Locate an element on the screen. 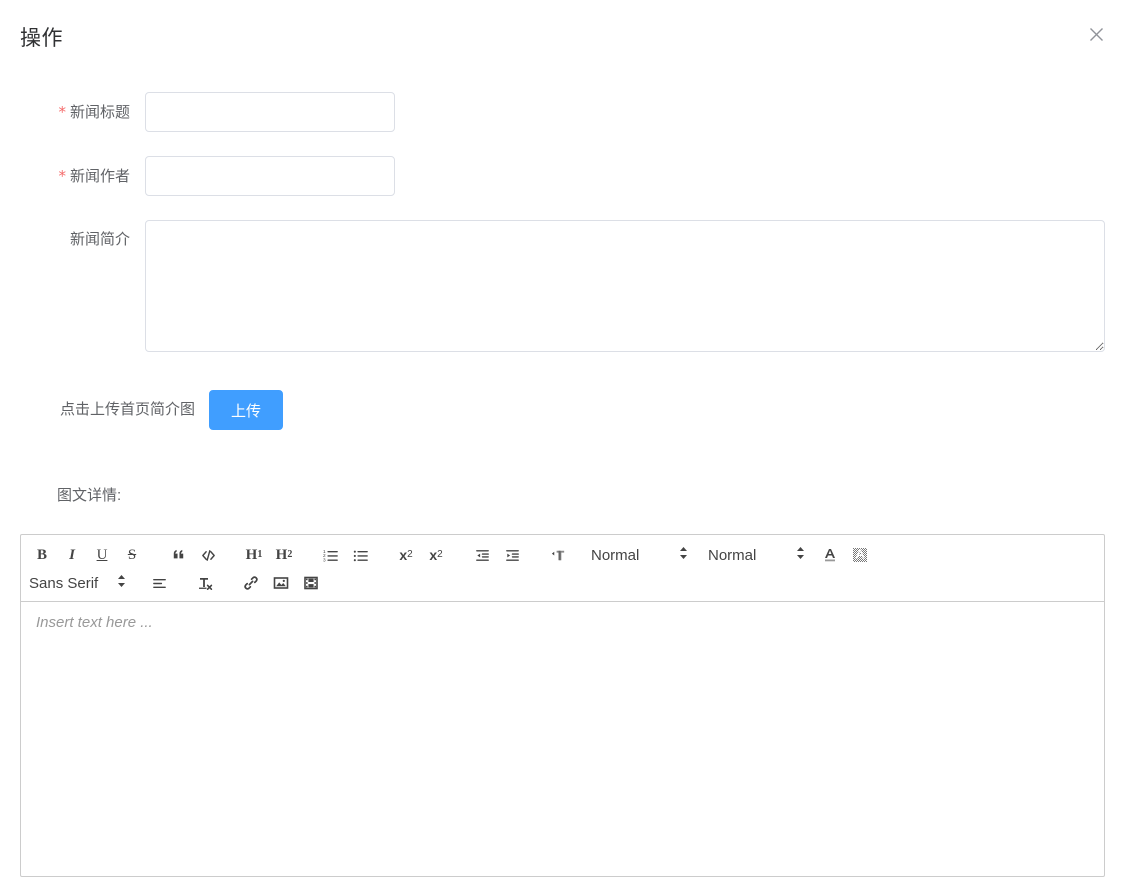 The height and width of the screenshot is (877, 1124). font-picker: Sans Serif is located at coordinates (77, 583).